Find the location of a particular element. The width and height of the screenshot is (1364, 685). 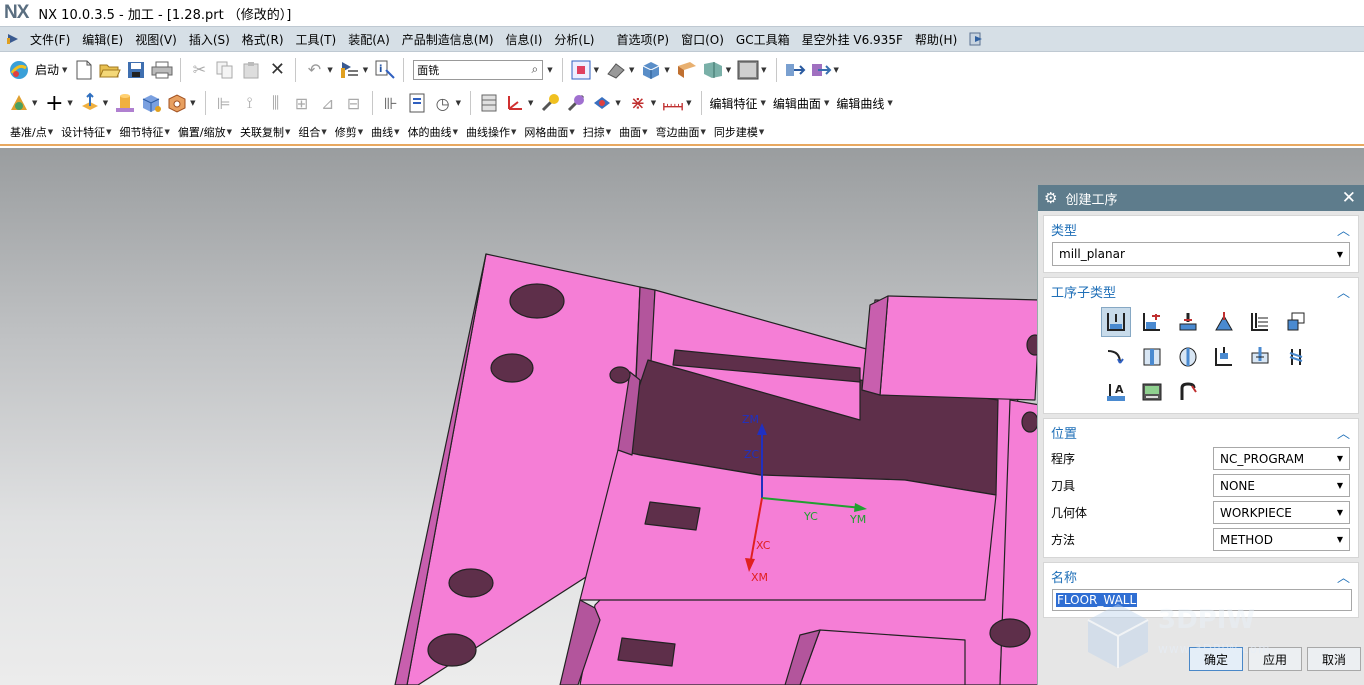

command-finder-icon is located at coordinates (350, 70).